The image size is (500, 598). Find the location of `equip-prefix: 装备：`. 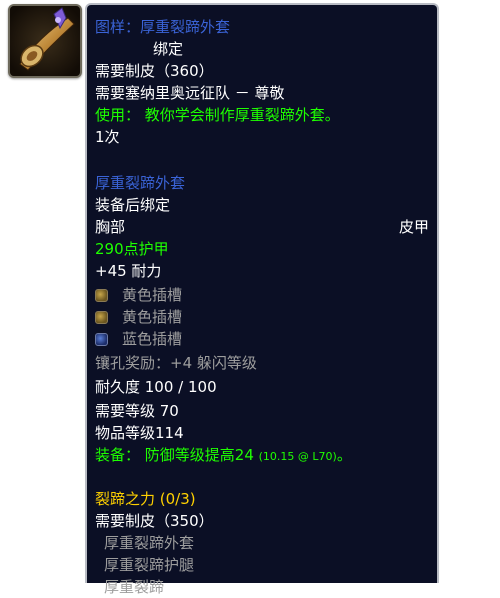

equip-prefix: 装备： is located at coordinates (118, 455).